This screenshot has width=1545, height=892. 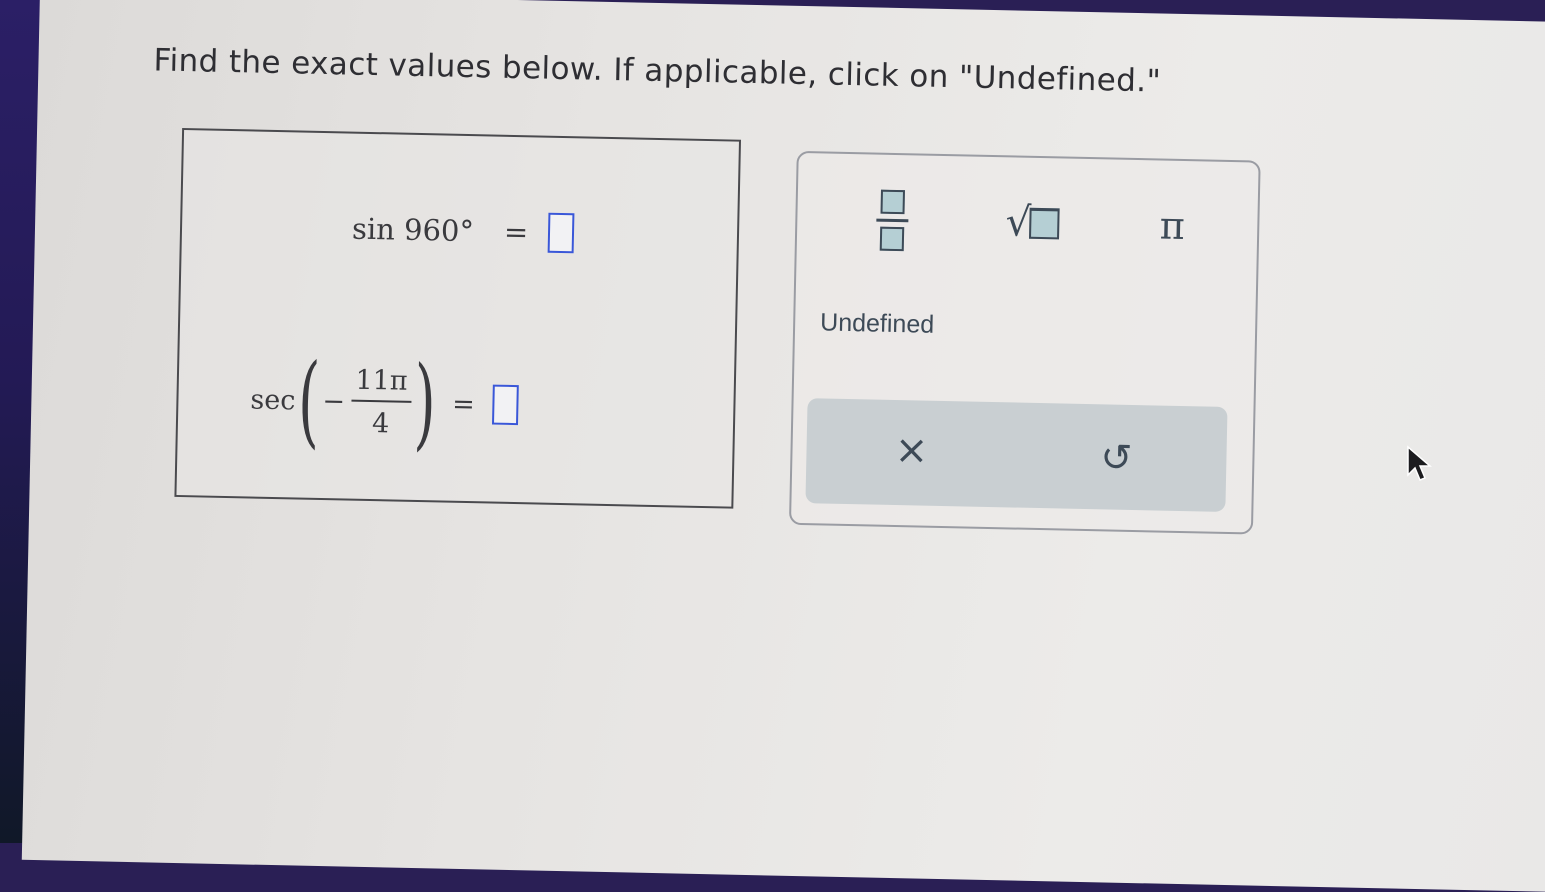 I want to click on q2-function: sec, so click(x=273, y=400).